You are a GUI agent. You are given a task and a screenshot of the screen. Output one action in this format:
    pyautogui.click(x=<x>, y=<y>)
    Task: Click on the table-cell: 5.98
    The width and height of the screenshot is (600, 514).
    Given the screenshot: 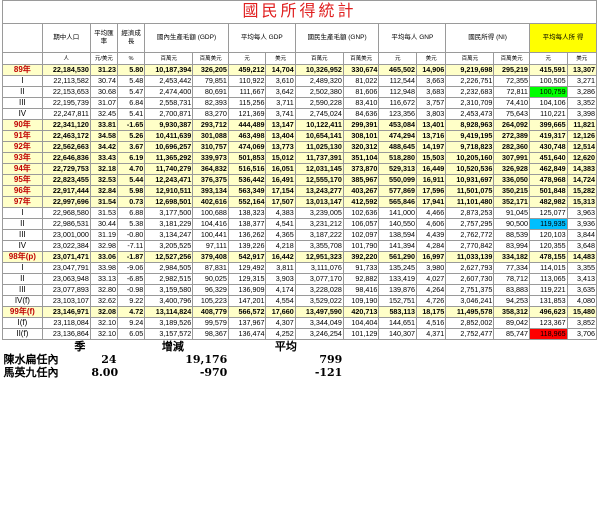 What is the action you would take?
    pyautogui.click(x=131, y=191)
    